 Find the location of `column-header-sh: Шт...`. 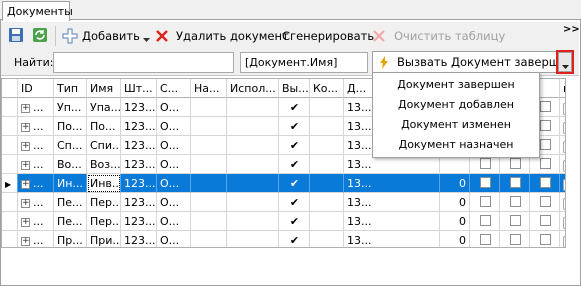

column-header-sh: Шт... is located at coordinates (139, 88).